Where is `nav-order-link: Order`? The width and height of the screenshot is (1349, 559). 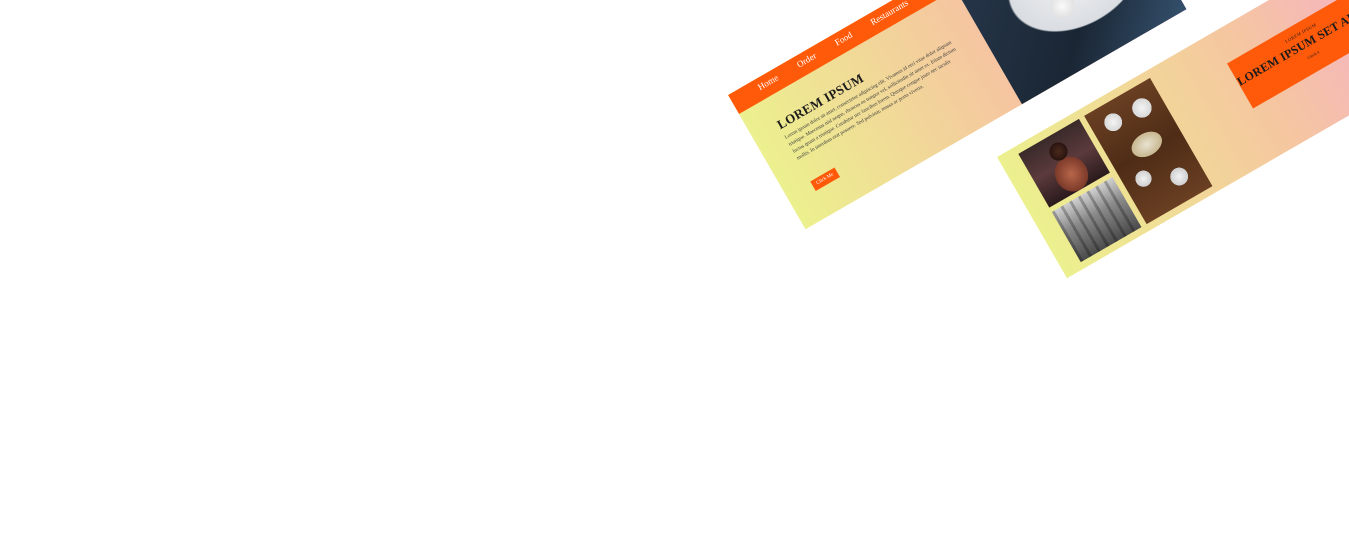
nav-order-link: Order is located at coordinates (806, 59).